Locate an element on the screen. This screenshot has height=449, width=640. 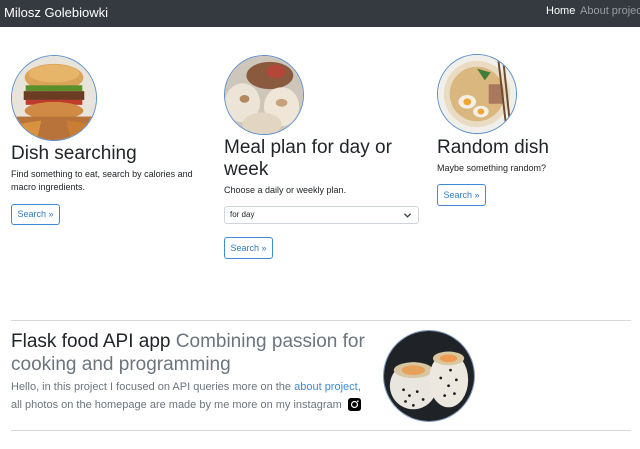
nav-link-home: Home is located at coordinates (560, 11).